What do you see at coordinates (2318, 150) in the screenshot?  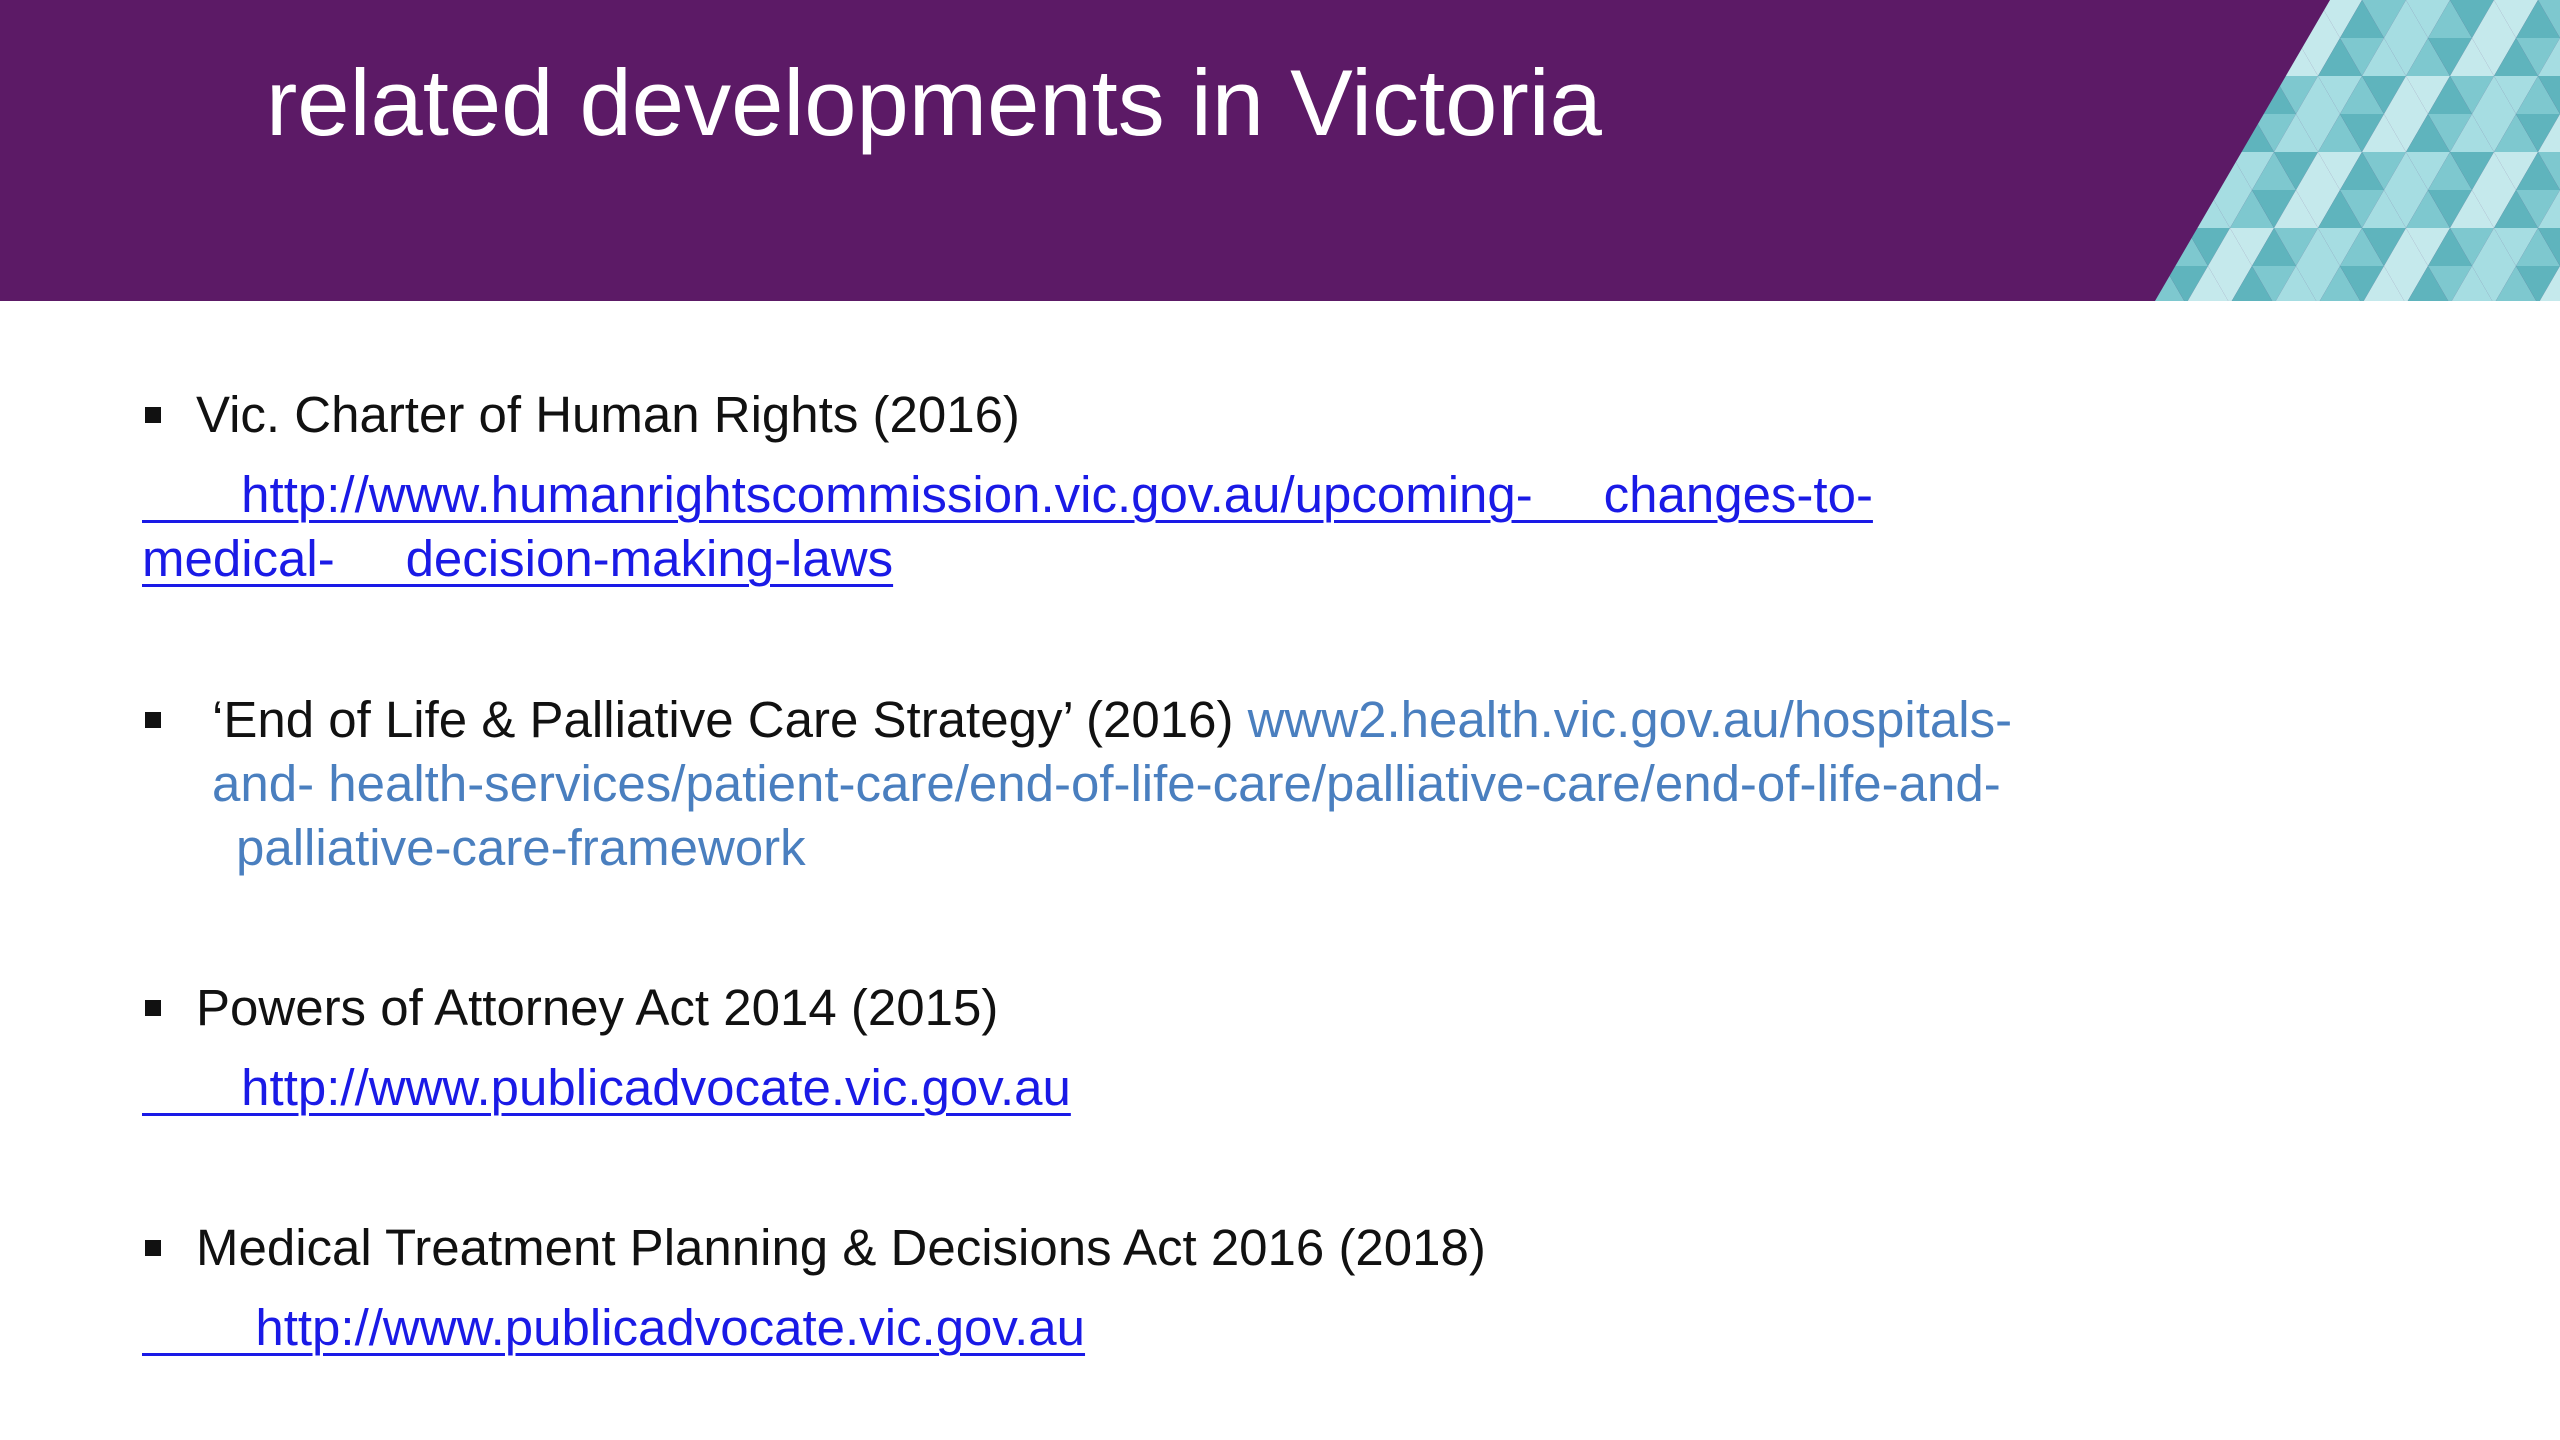 I see `triangle-pattern-decoration` at bounding box center [2318, 150].